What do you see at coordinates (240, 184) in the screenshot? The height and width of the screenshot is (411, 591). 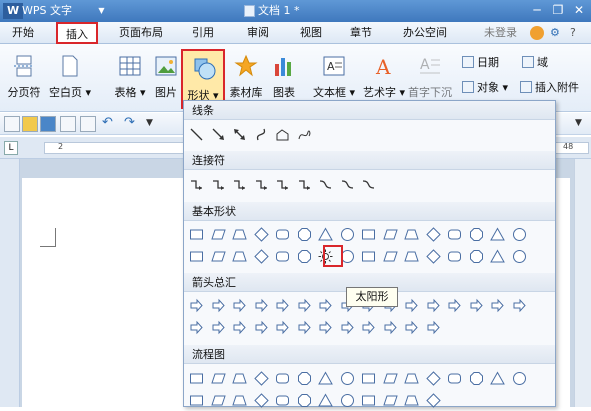 I see `shape-elbow3-icon` at bounding box center [240, 184].